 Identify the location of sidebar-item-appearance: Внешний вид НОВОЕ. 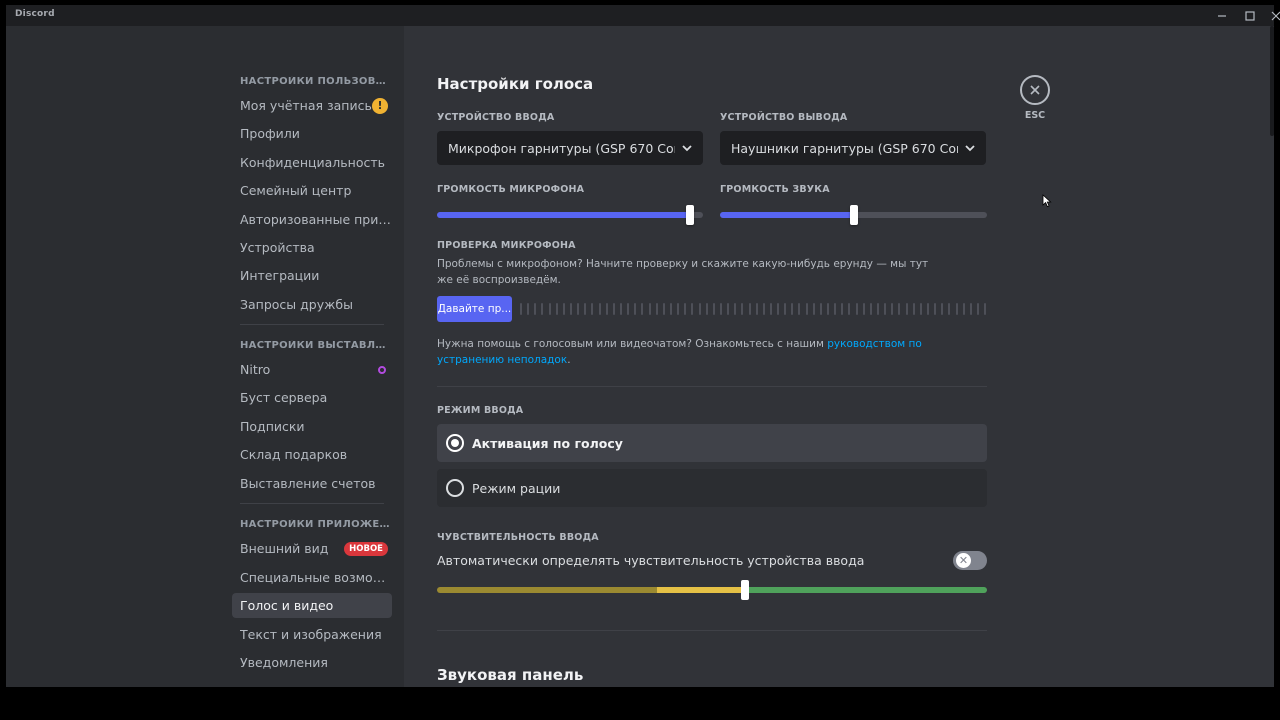
(312, 548).